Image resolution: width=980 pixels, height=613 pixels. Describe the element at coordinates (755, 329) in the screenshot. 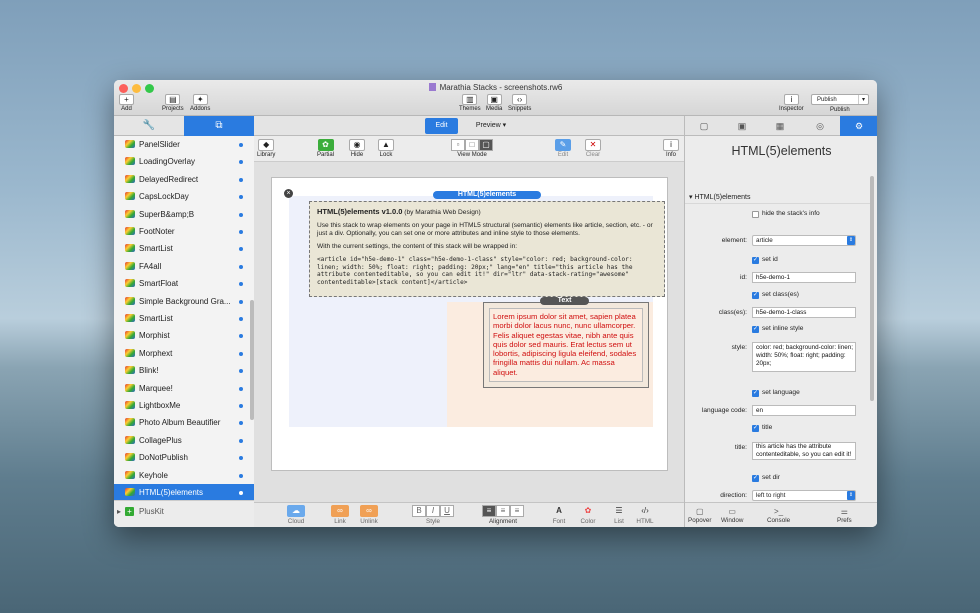

I see `set-style-checkbox: ✓` at that location.